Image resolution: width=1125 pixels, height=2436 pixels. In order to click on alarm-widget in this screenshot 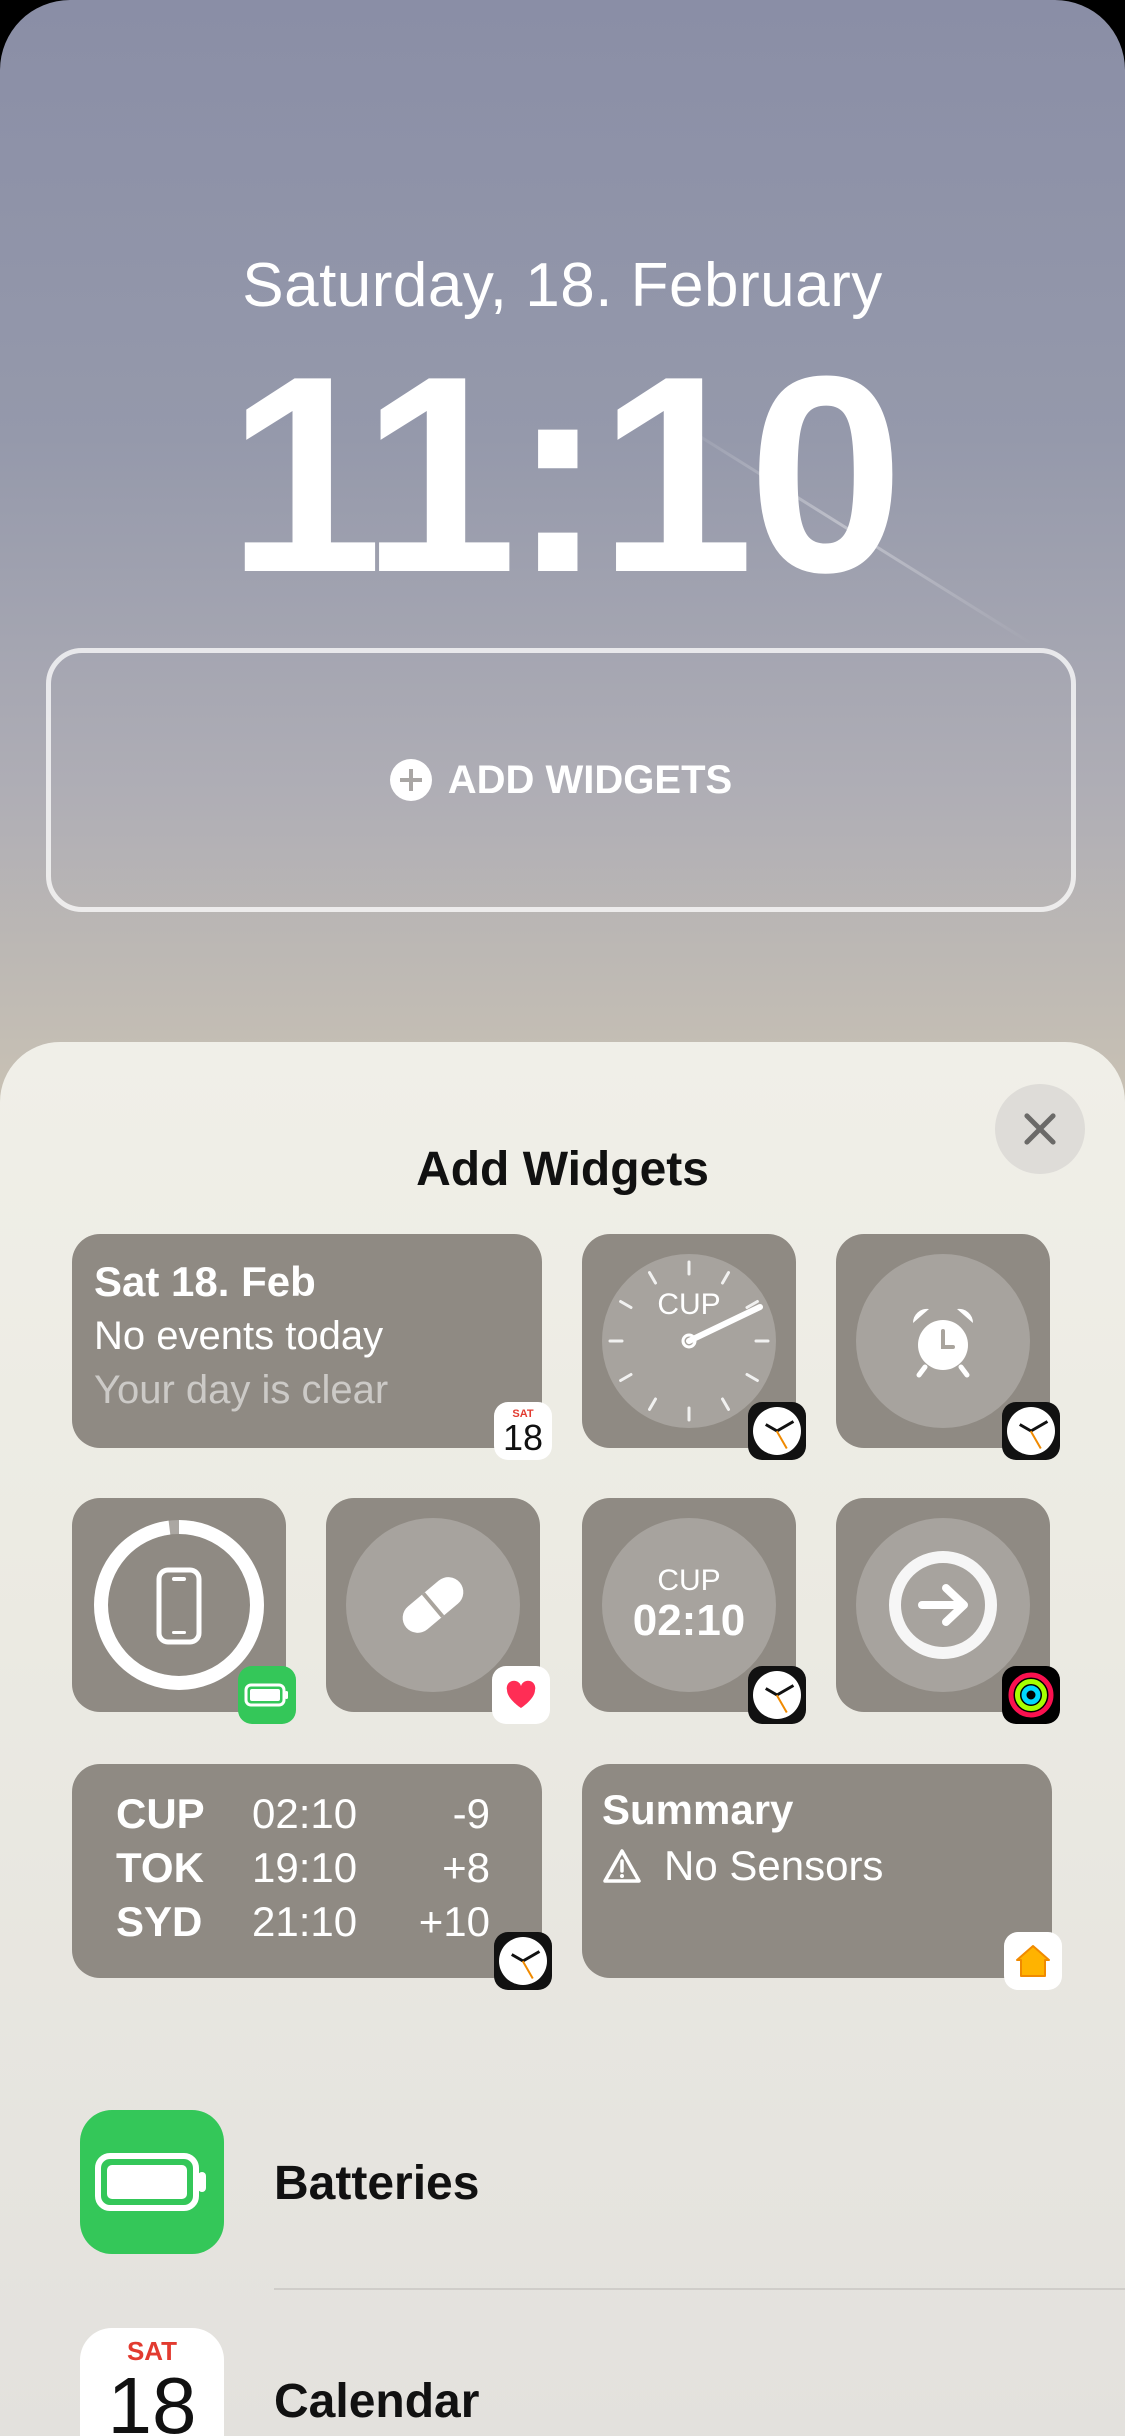, I will do `click(948, 1347)`.